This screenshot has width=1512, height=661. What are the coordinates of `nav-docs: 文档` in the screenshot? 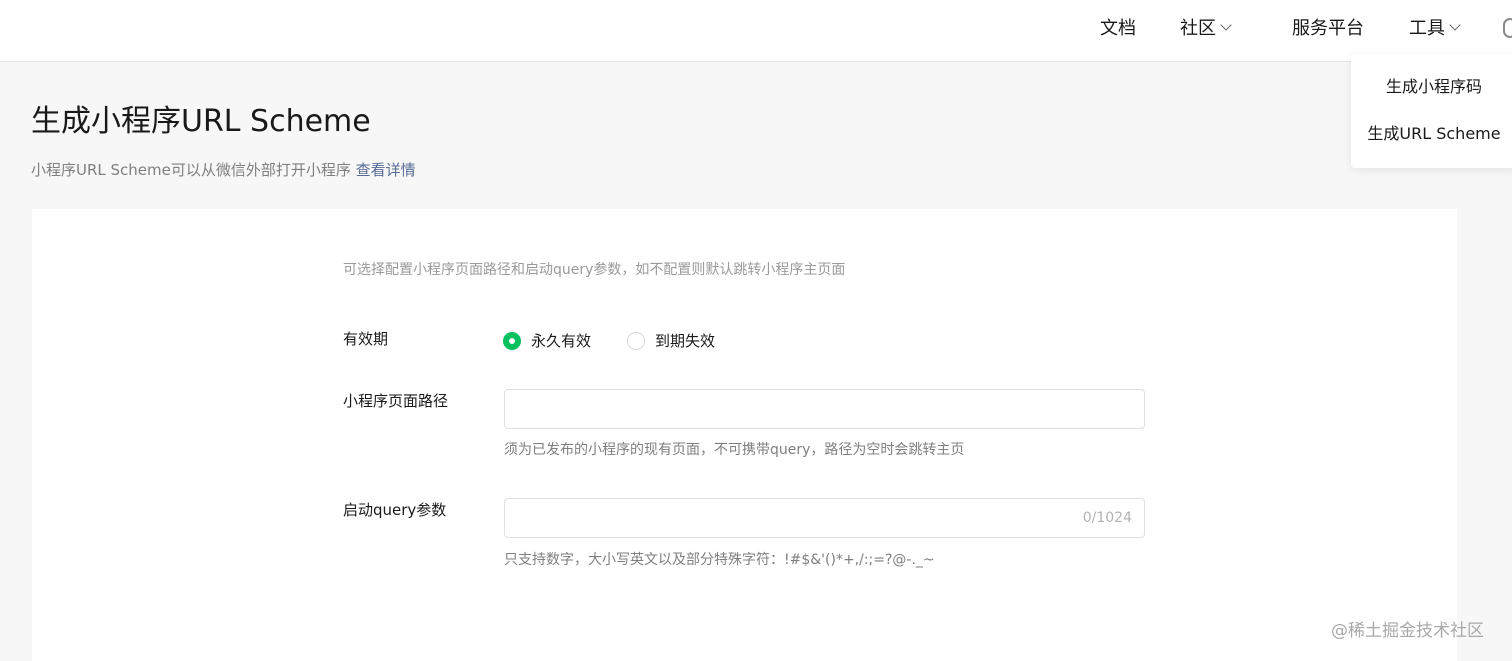 It's located at (1118, 29).